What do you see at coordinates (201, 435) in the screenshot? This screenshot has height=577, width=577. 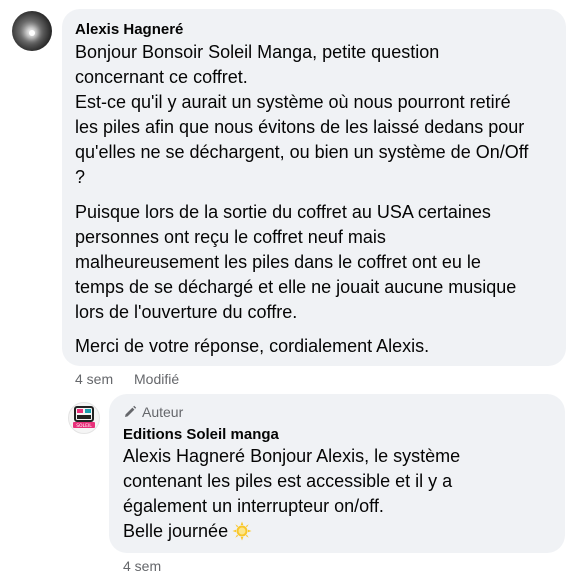 I see `reply-author: Editions Soleil manga` at bounding box center [201, 435].